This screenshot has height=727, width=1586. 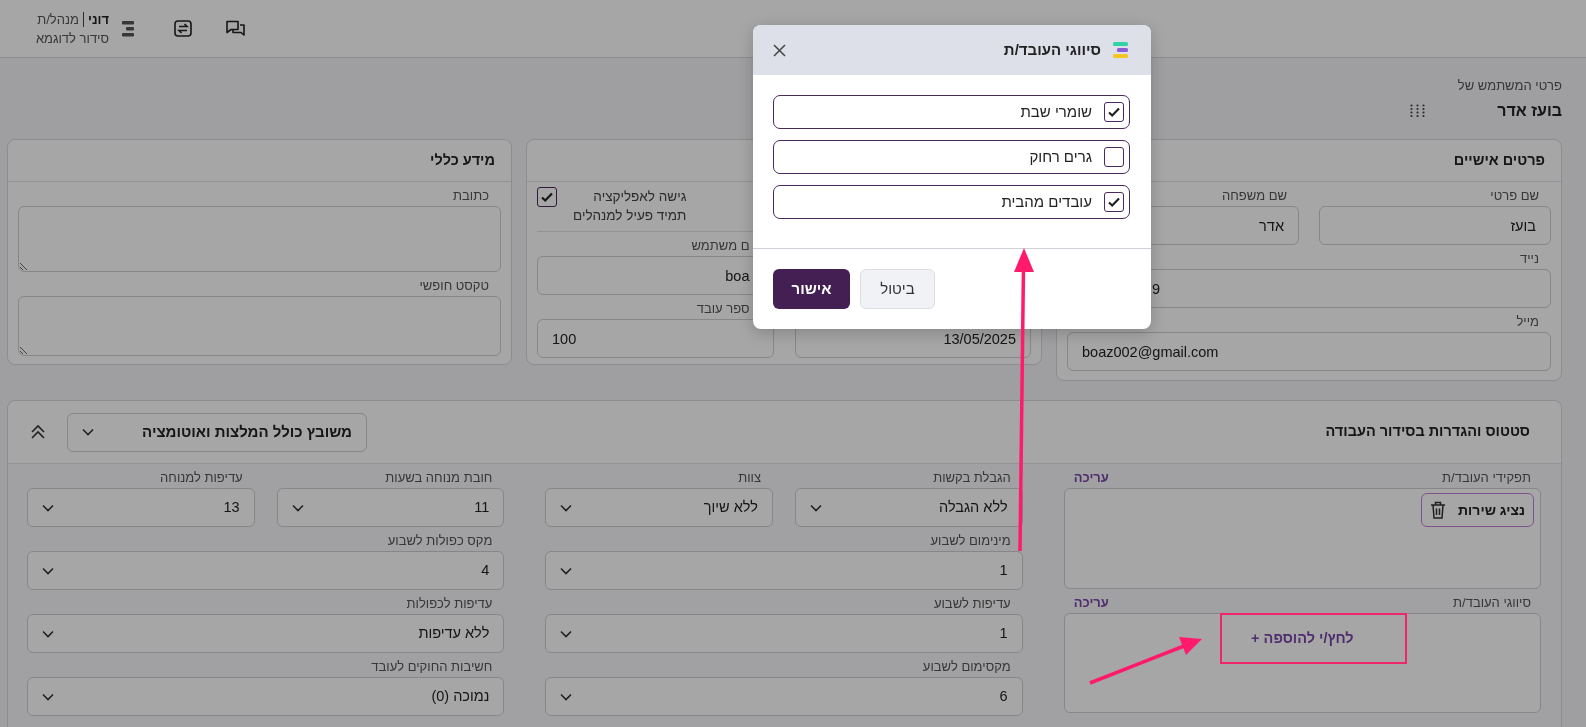 I want to click on field-label: חשיבות החוקים לעובד, so click(x=432, y=666).